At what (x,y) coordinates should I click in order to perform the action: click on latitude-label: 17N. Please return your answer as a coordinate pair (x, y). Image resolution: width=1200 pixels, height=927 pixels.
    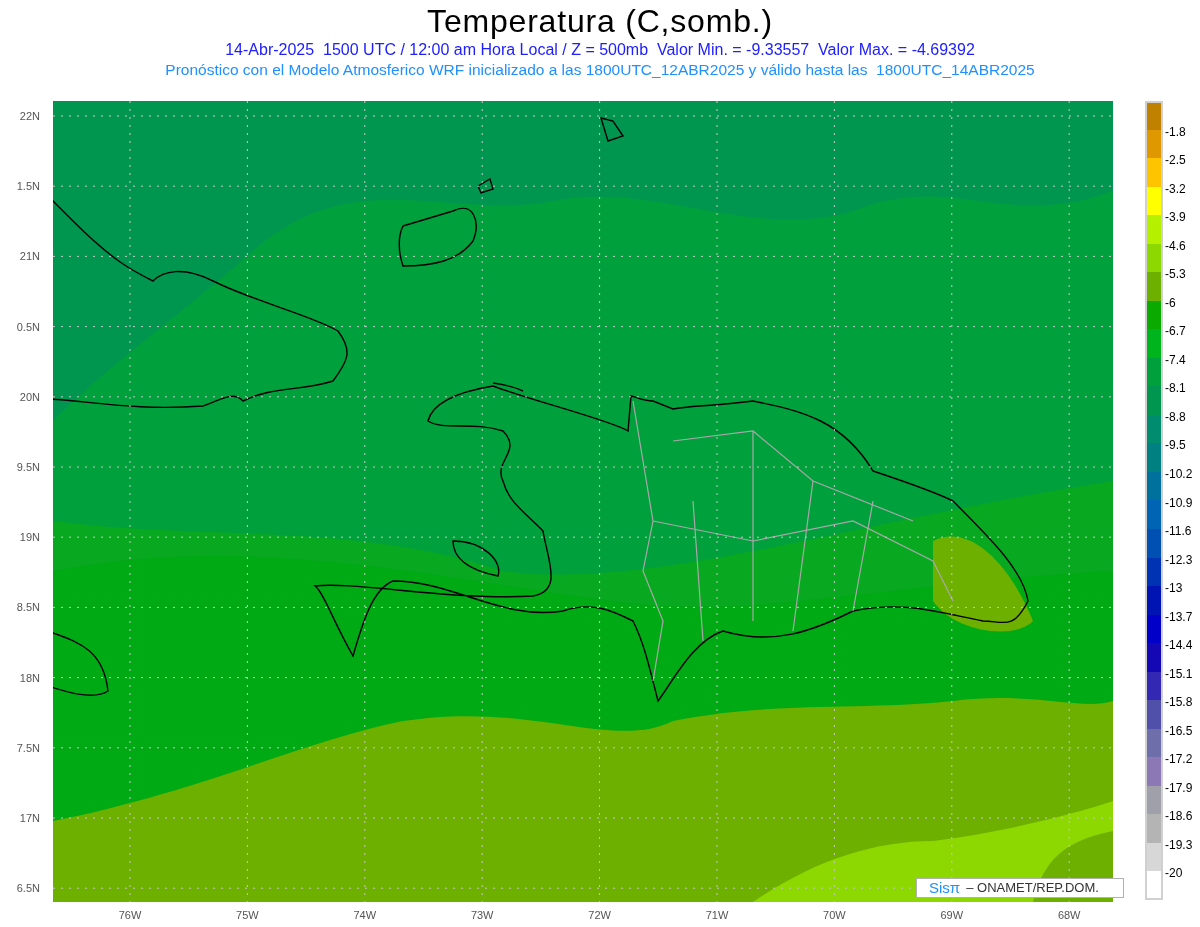
    Looking at the image, I should click on (29, 818).